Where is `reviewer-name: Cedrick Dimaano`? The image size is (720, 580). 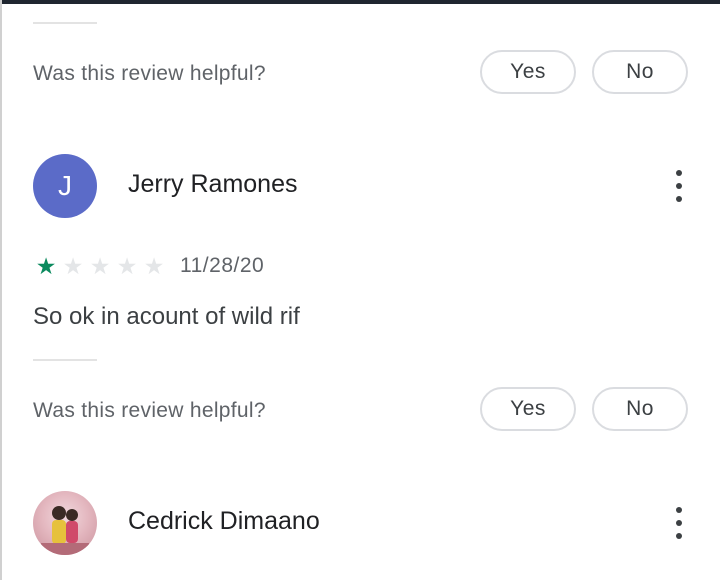 reviewer-name: Cedrick Dimaano is located at coordinates (224, 521).